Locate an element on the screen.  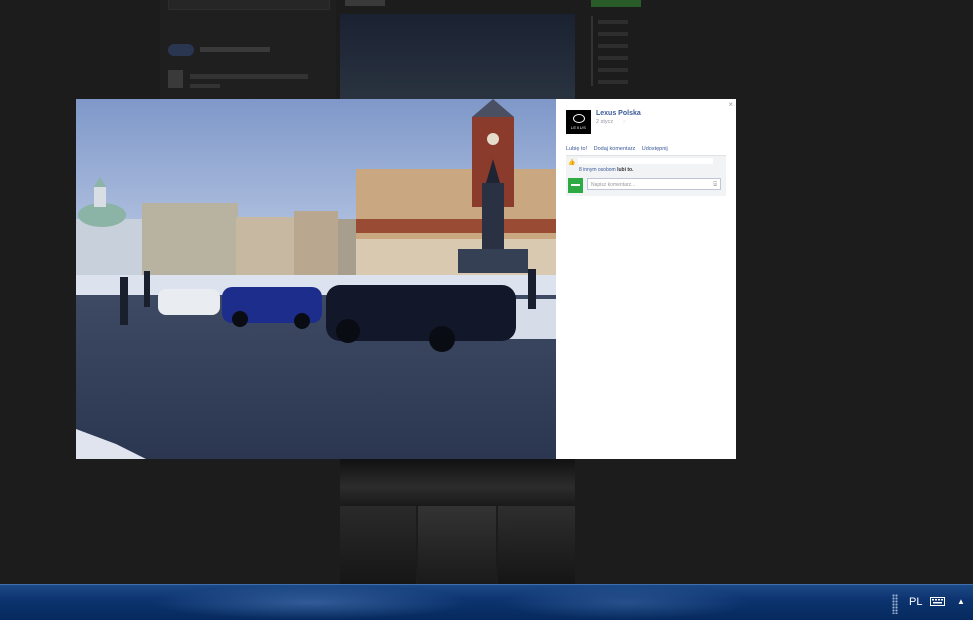
background-left-column is located at coordinates (248, 50).